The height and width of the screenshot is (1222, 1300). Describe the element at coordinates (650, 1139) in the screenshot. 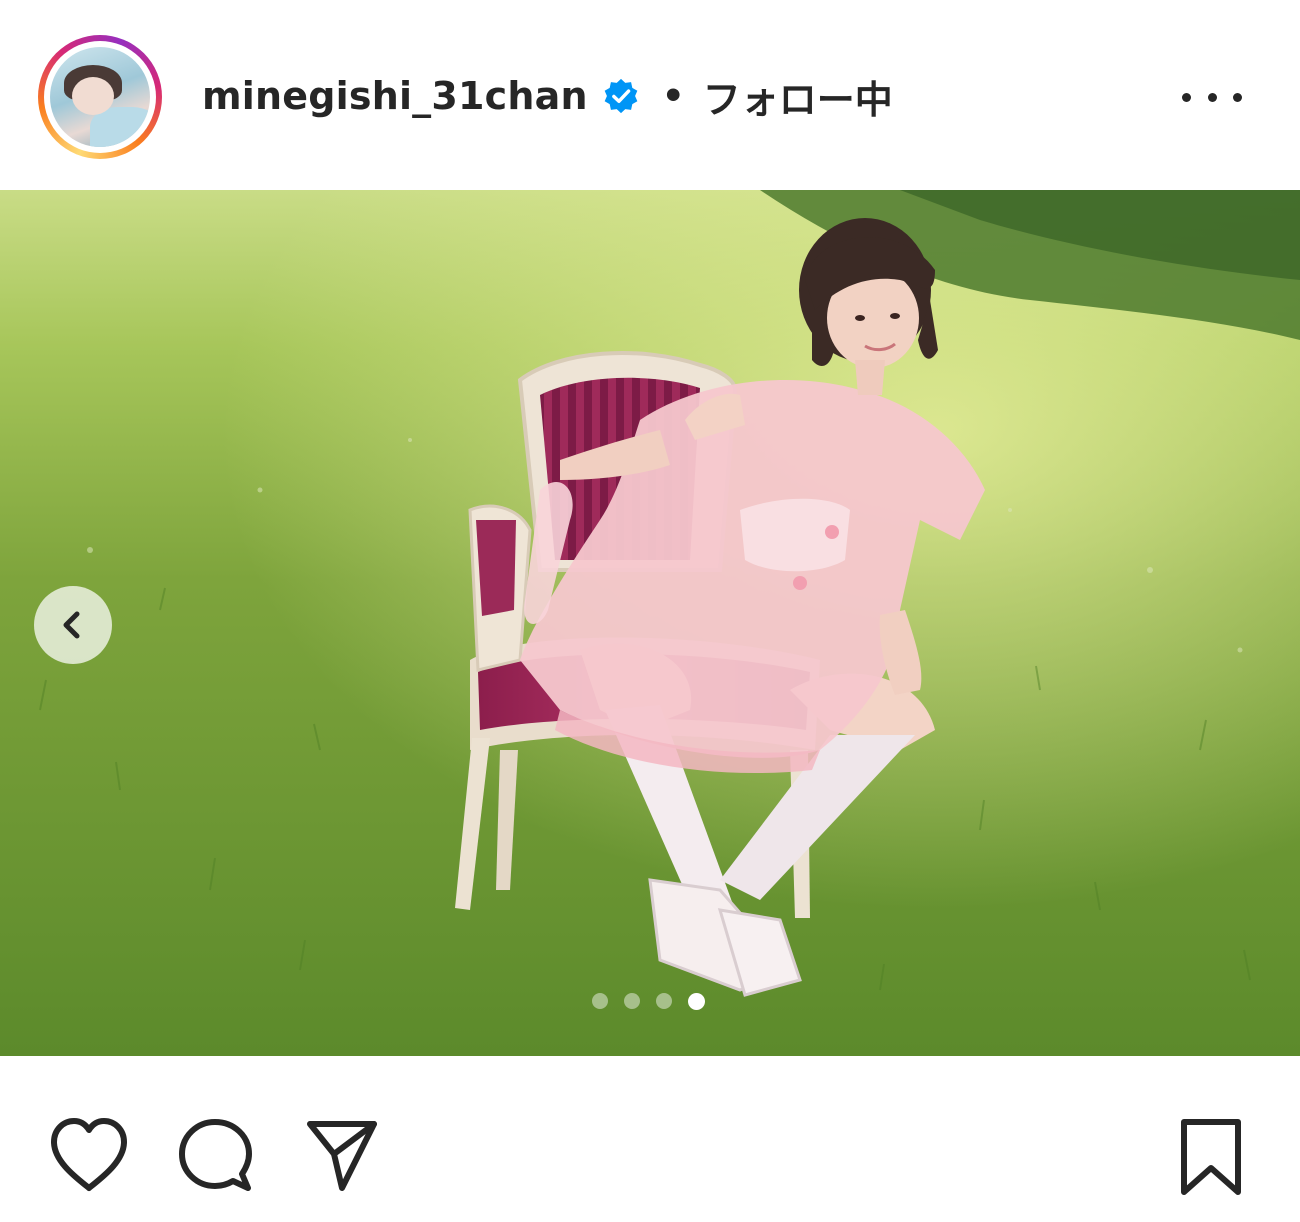

I see `post-actions-bar` at that location.